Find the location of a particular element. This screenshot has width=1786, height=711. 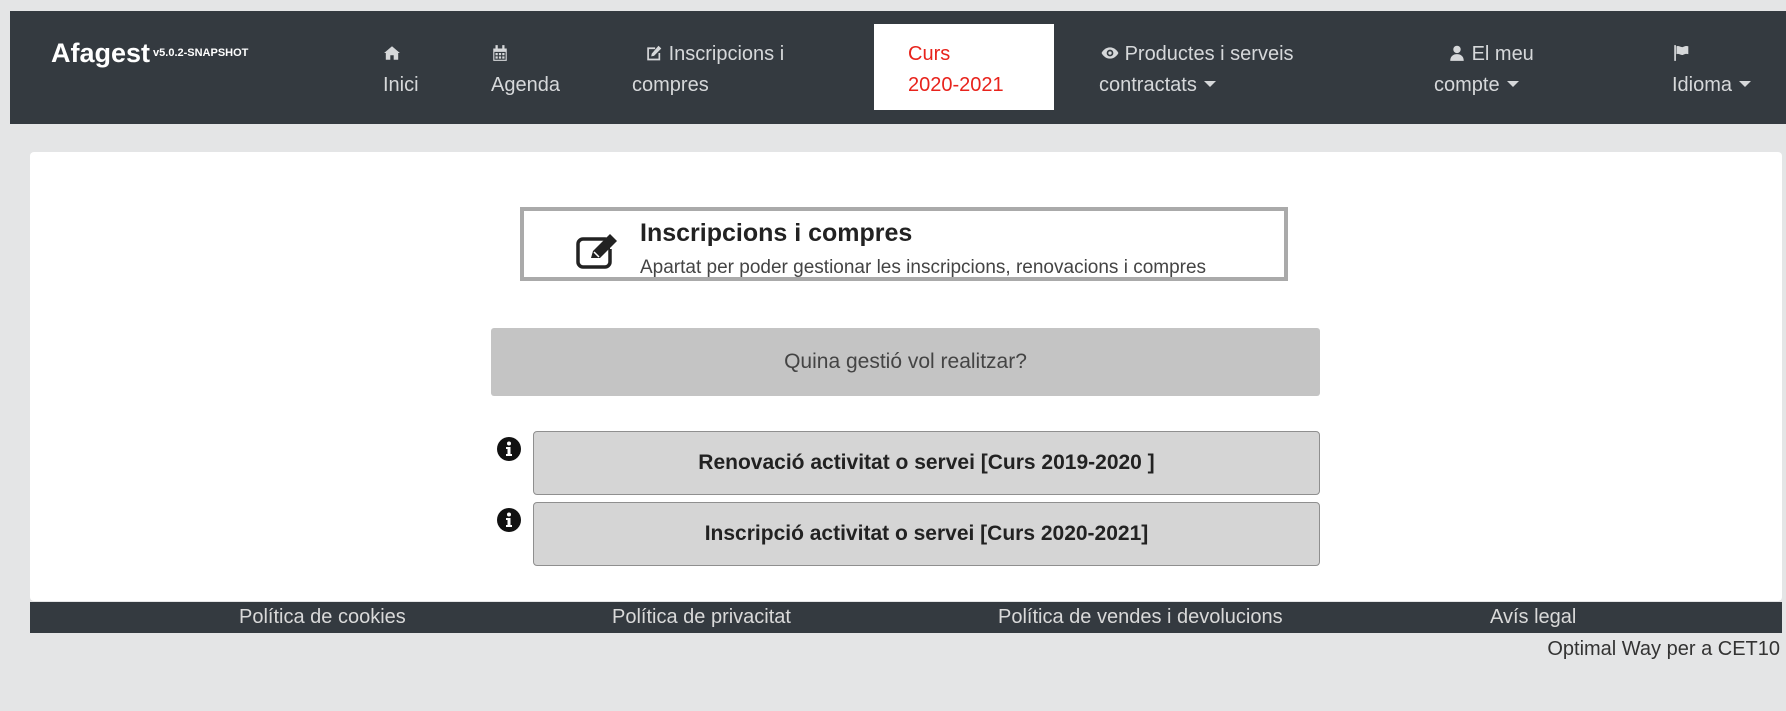

question-prompt: Quina gestió vol realitzar? is located at coordinates (905, 362).